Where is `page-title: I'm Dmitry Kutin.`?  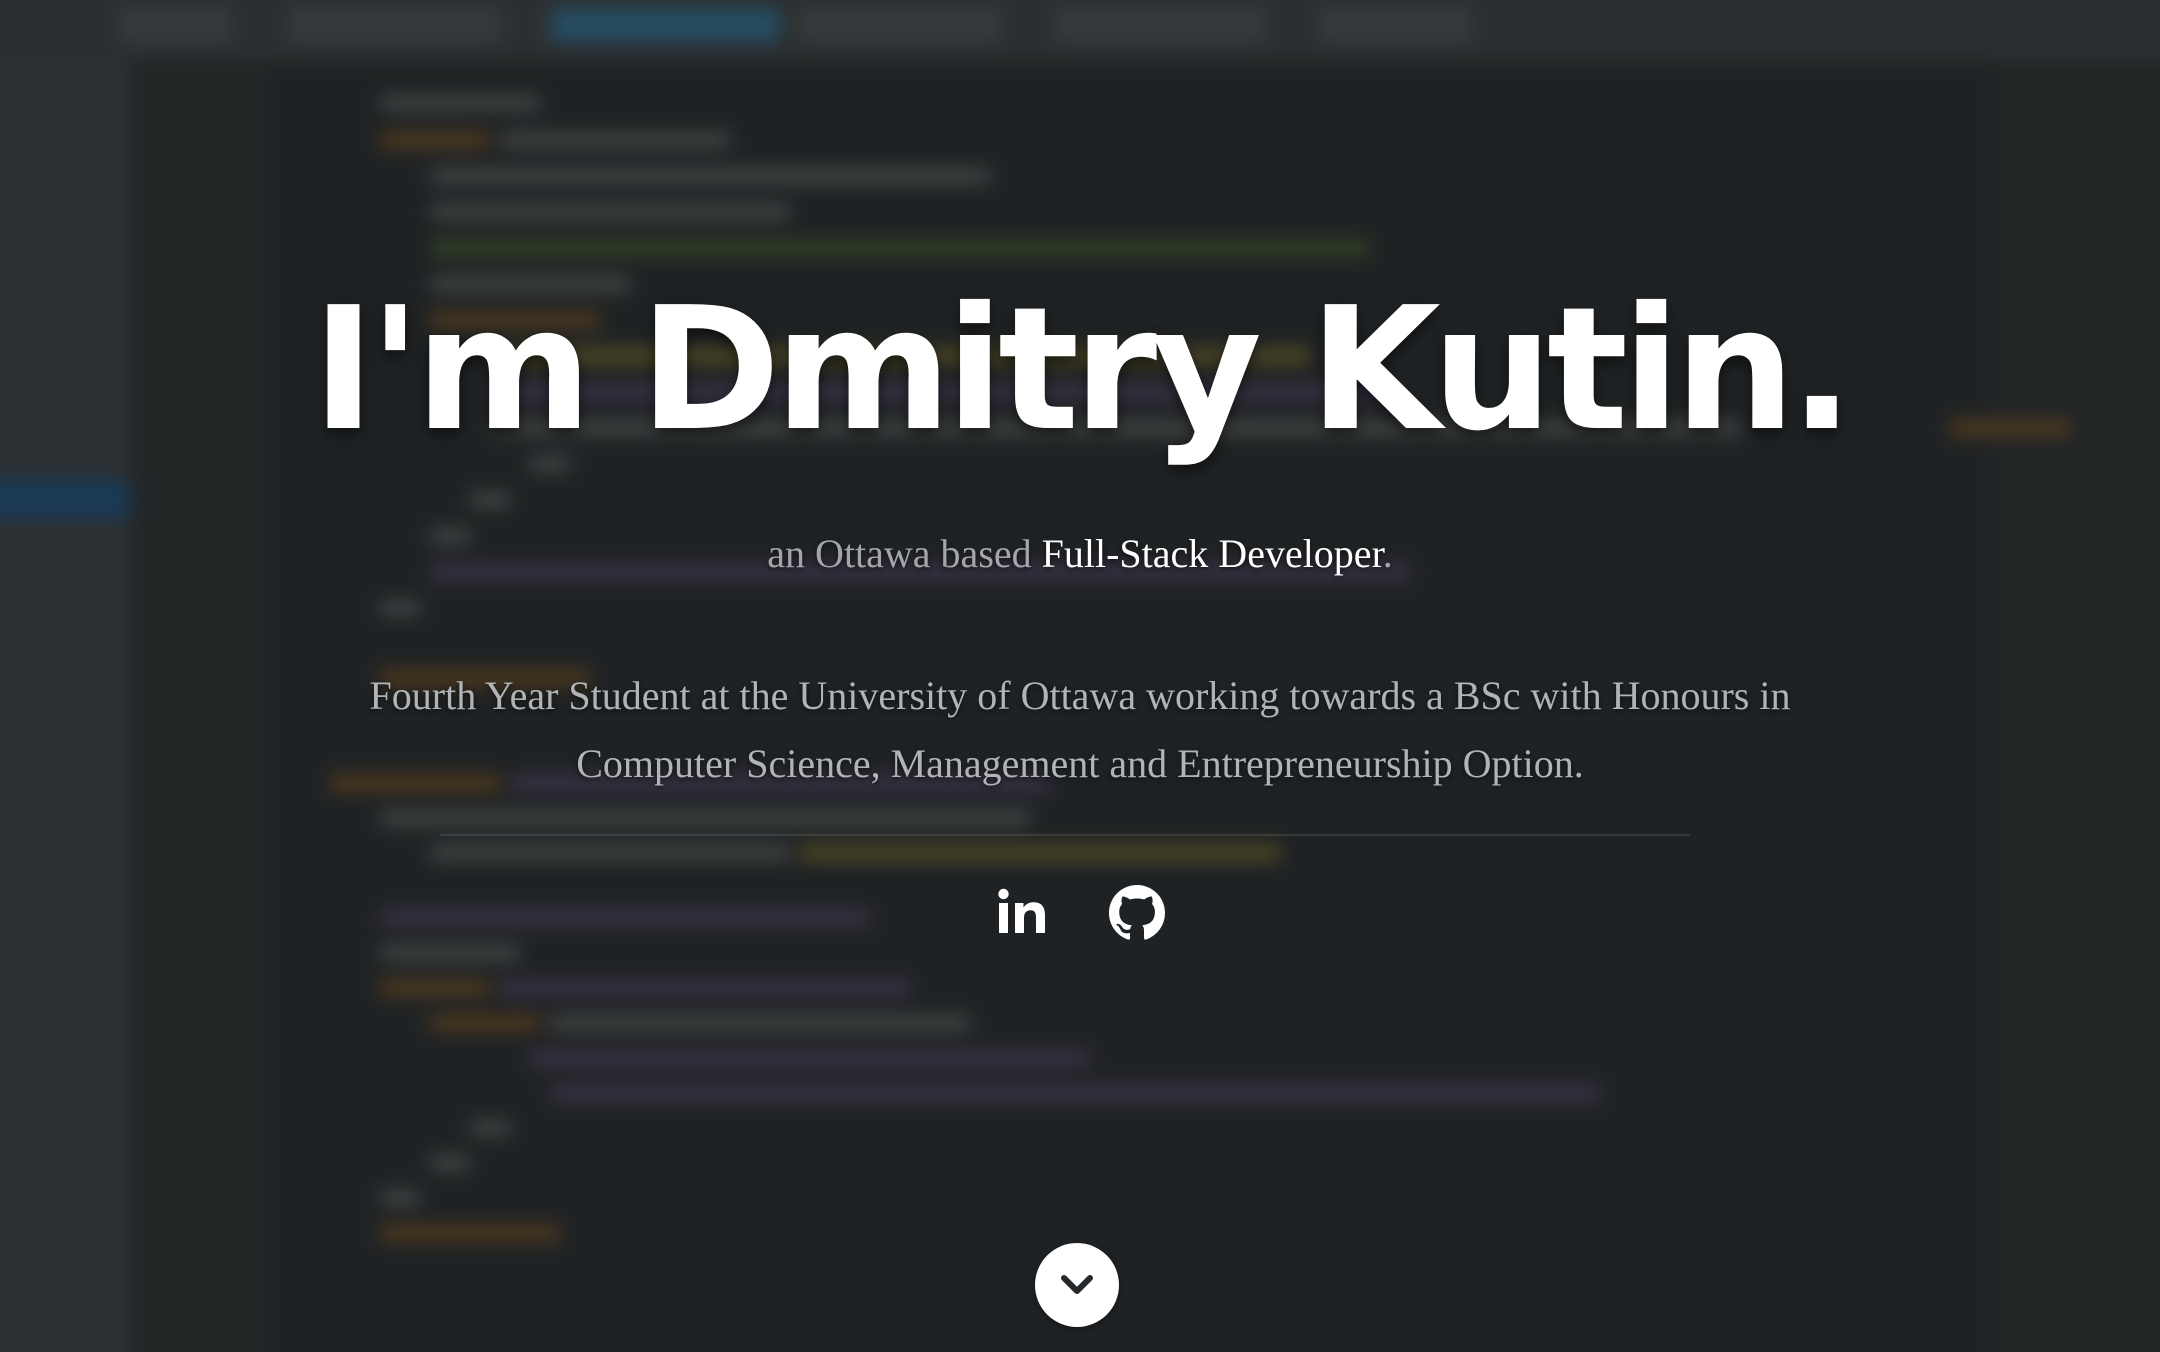
page-title: I'm Dmitry Kutin. is located at coordinates (1082, 370).